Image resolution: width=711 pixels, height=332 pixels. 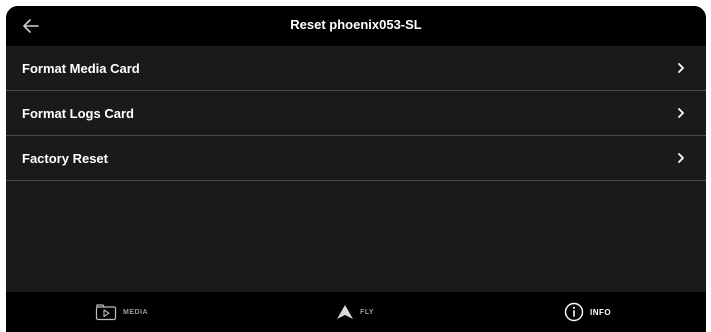 I want to click on menu-item-label: Factory Reset, so click(x=65, y=158).